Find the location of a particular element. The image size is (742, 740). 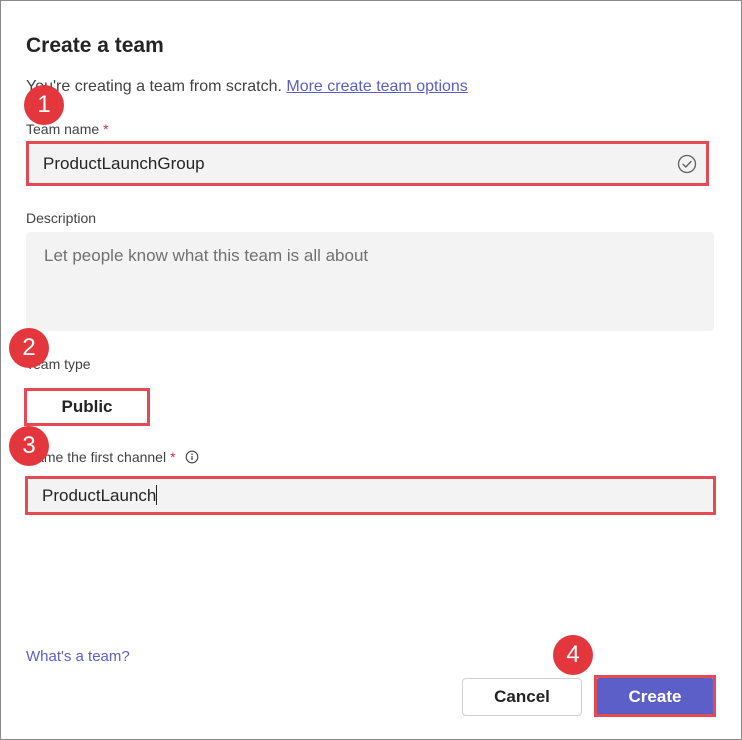

first-channel-label: Name the first channel * is located at coordinates (112, 457).